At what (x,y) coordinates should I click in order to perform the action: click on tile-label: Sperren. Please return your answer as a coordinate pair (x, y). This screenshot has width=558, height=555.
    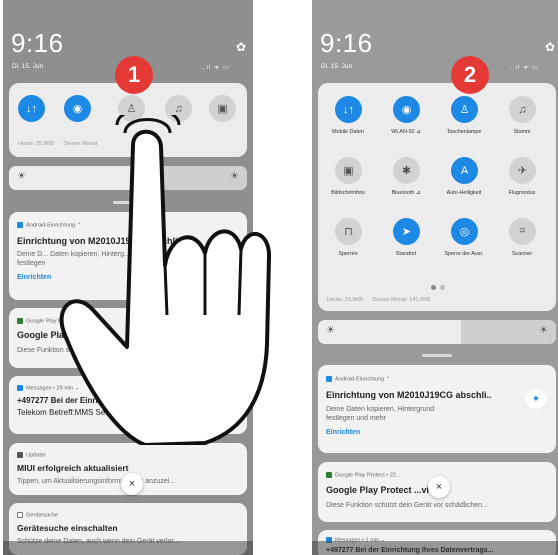
    Looking at the image, I should click on (348, 254).